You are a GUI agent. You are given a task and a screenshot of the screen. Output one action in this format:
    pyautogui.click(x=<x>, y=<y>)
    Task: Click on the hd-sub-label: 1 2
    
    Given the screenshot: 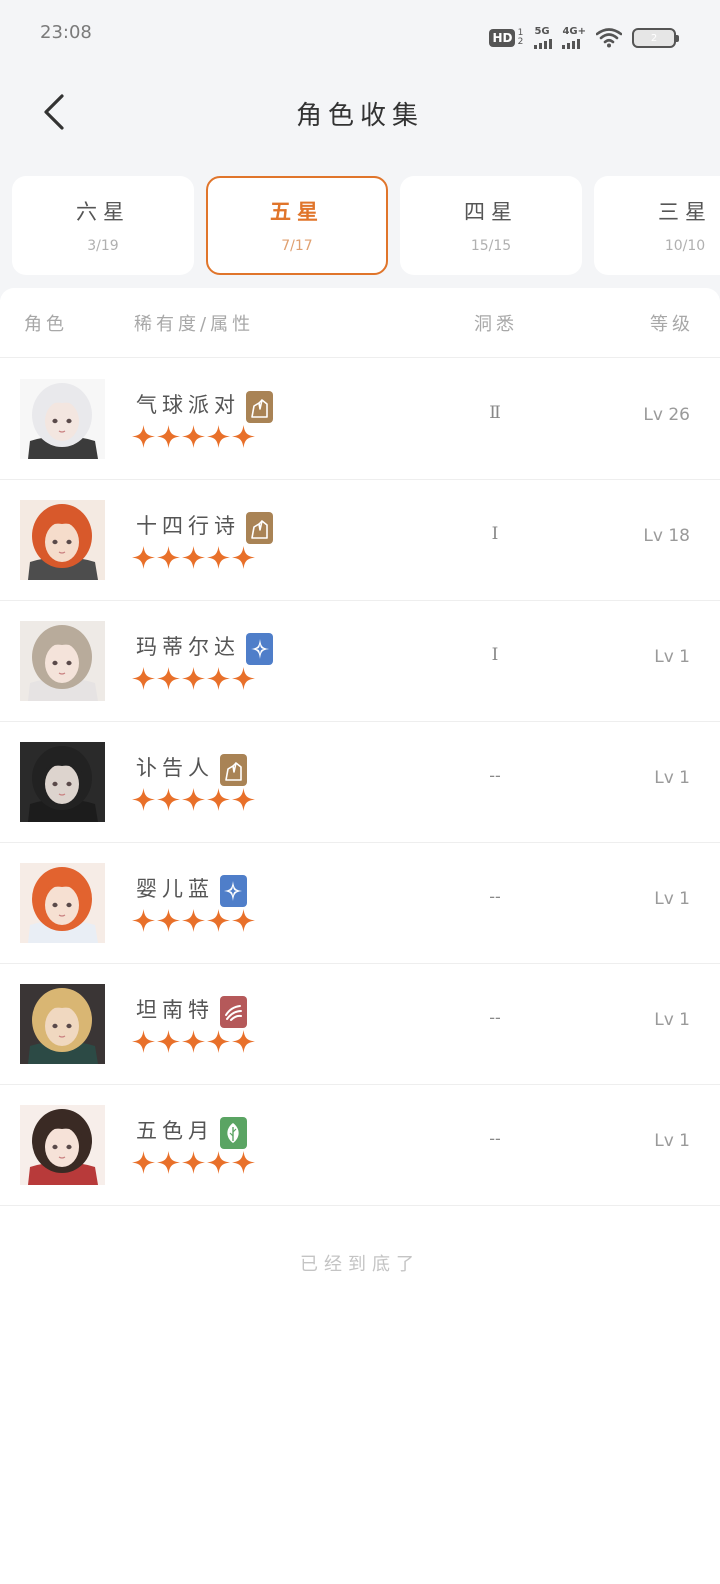 What is the action you would take?
    pyautogui.click(x=520, y=37)
    